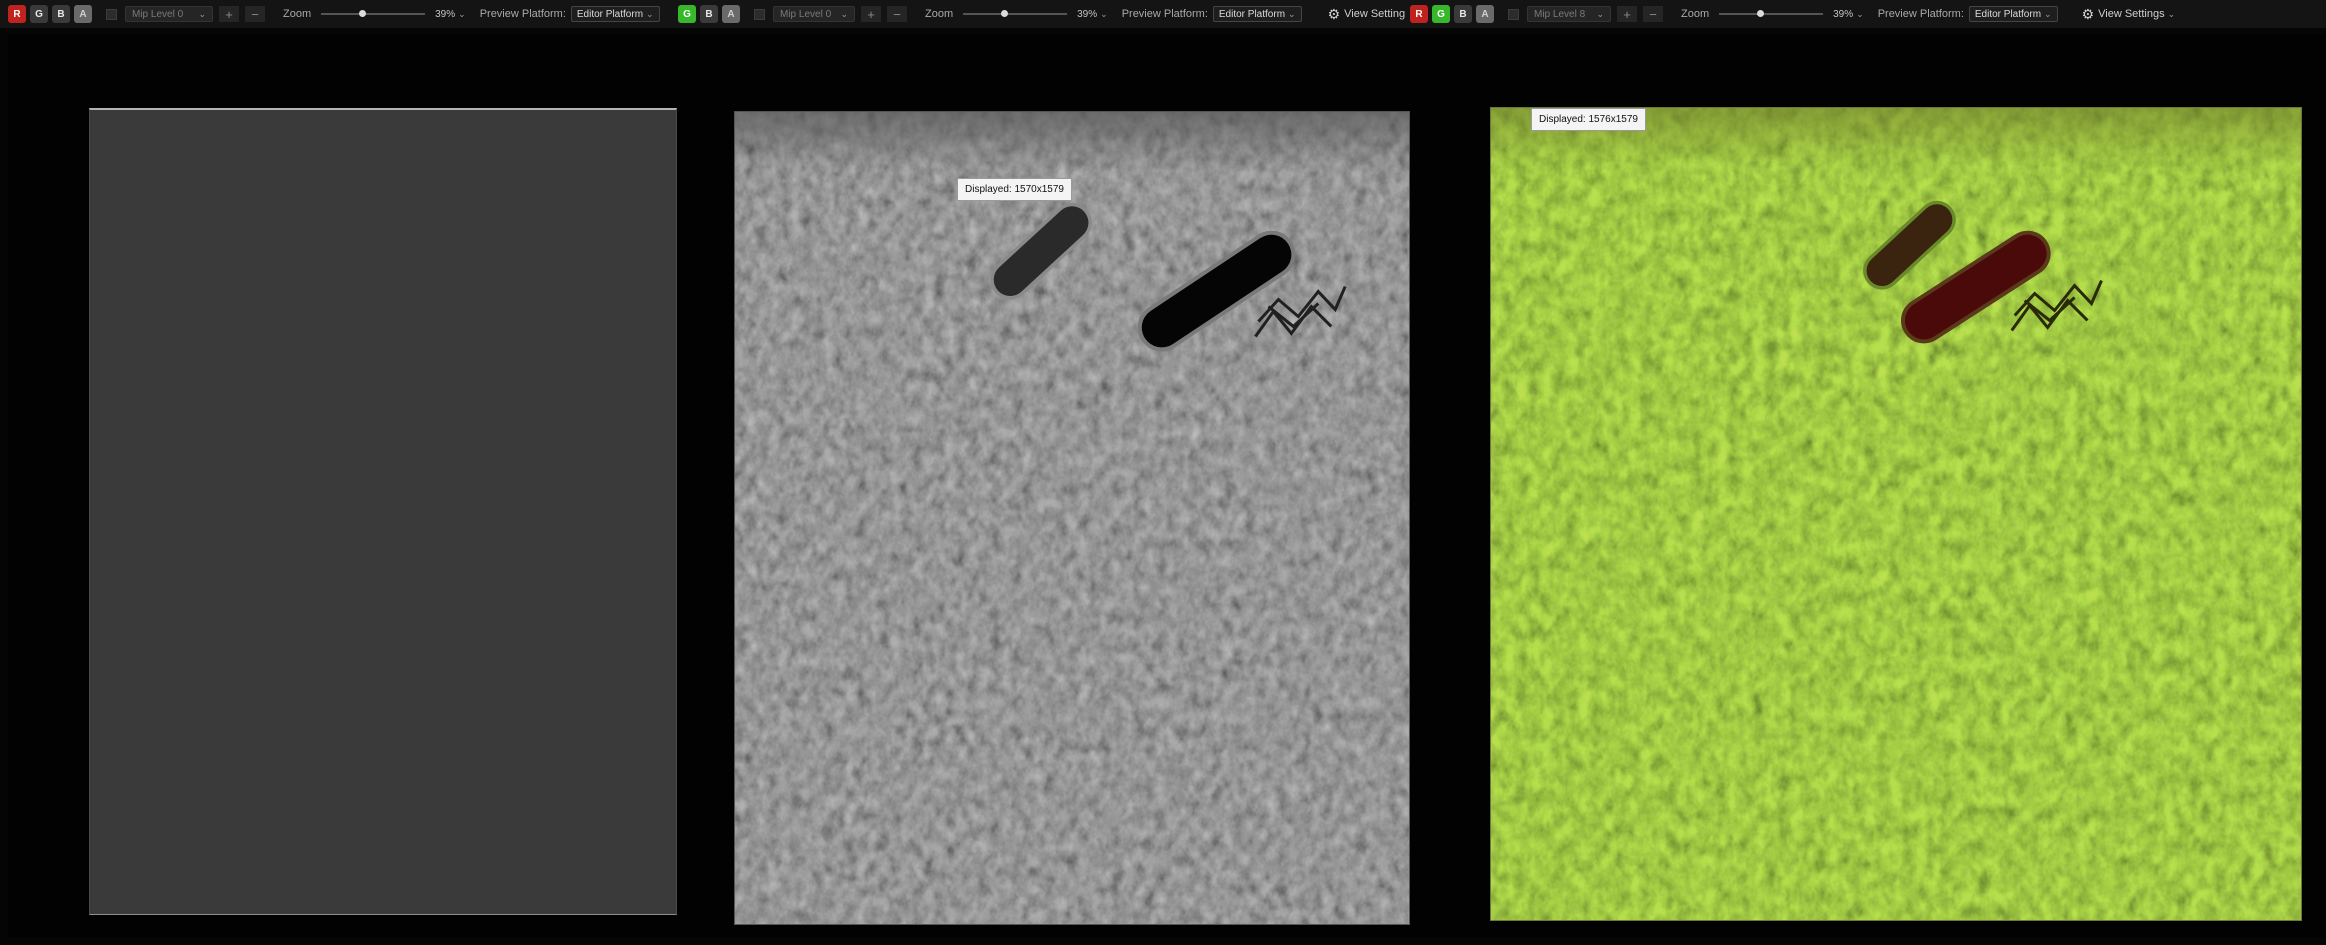  I want to click on displayed-size-tooltip: Displayed: 1576x1579, so click(1588, 119).